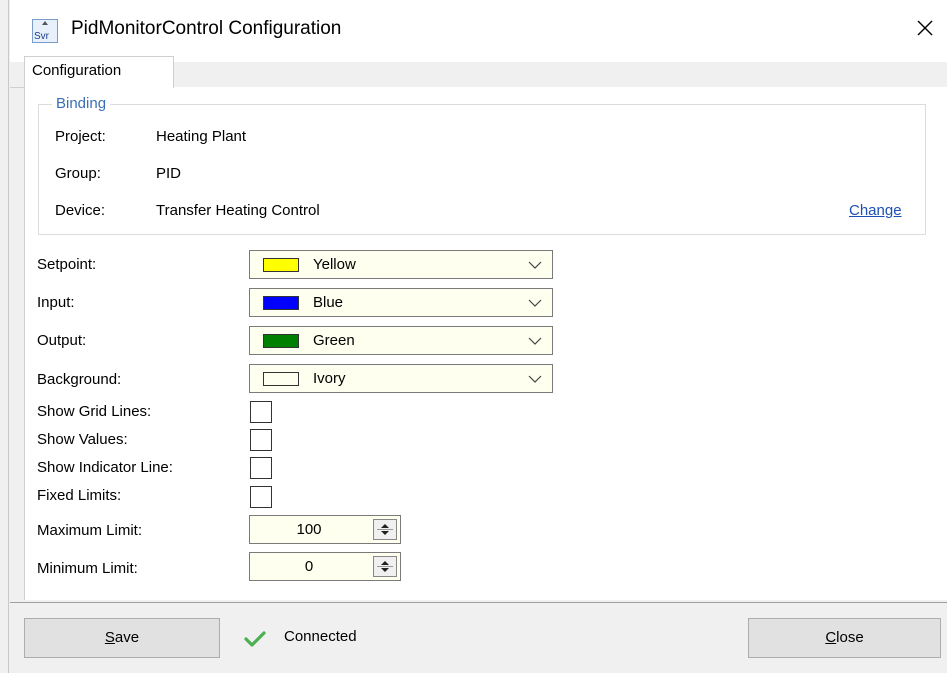 Image resolution: width=947 pixels, height=673 pixels. Describe the element at coordinates (206, 28) in the screenshot. I see `window-title: PidMonitorControl Configuration` at that location.